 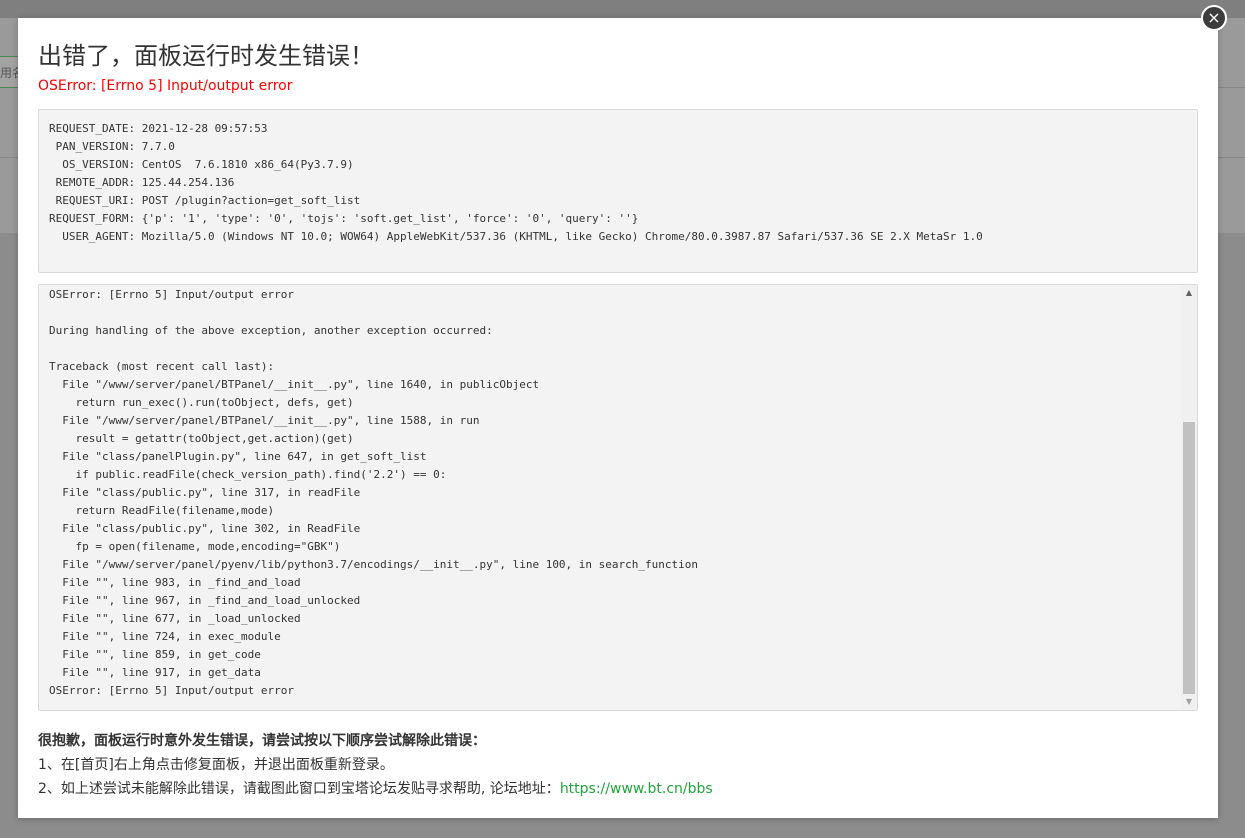 I want to click on scrollbar-thumb, so click(x=1189, y=558).